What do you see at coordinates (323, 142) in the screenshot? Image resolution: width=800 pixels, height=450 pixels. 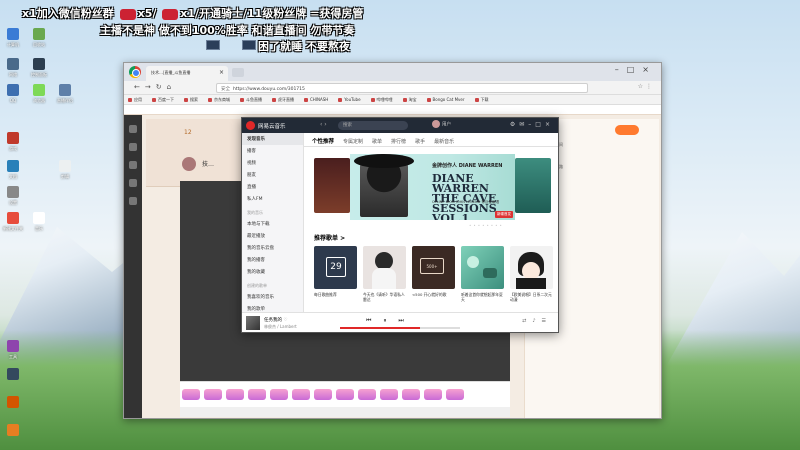 I see `tab-recommend: 个性推荐` at bounding box center [323, 142].